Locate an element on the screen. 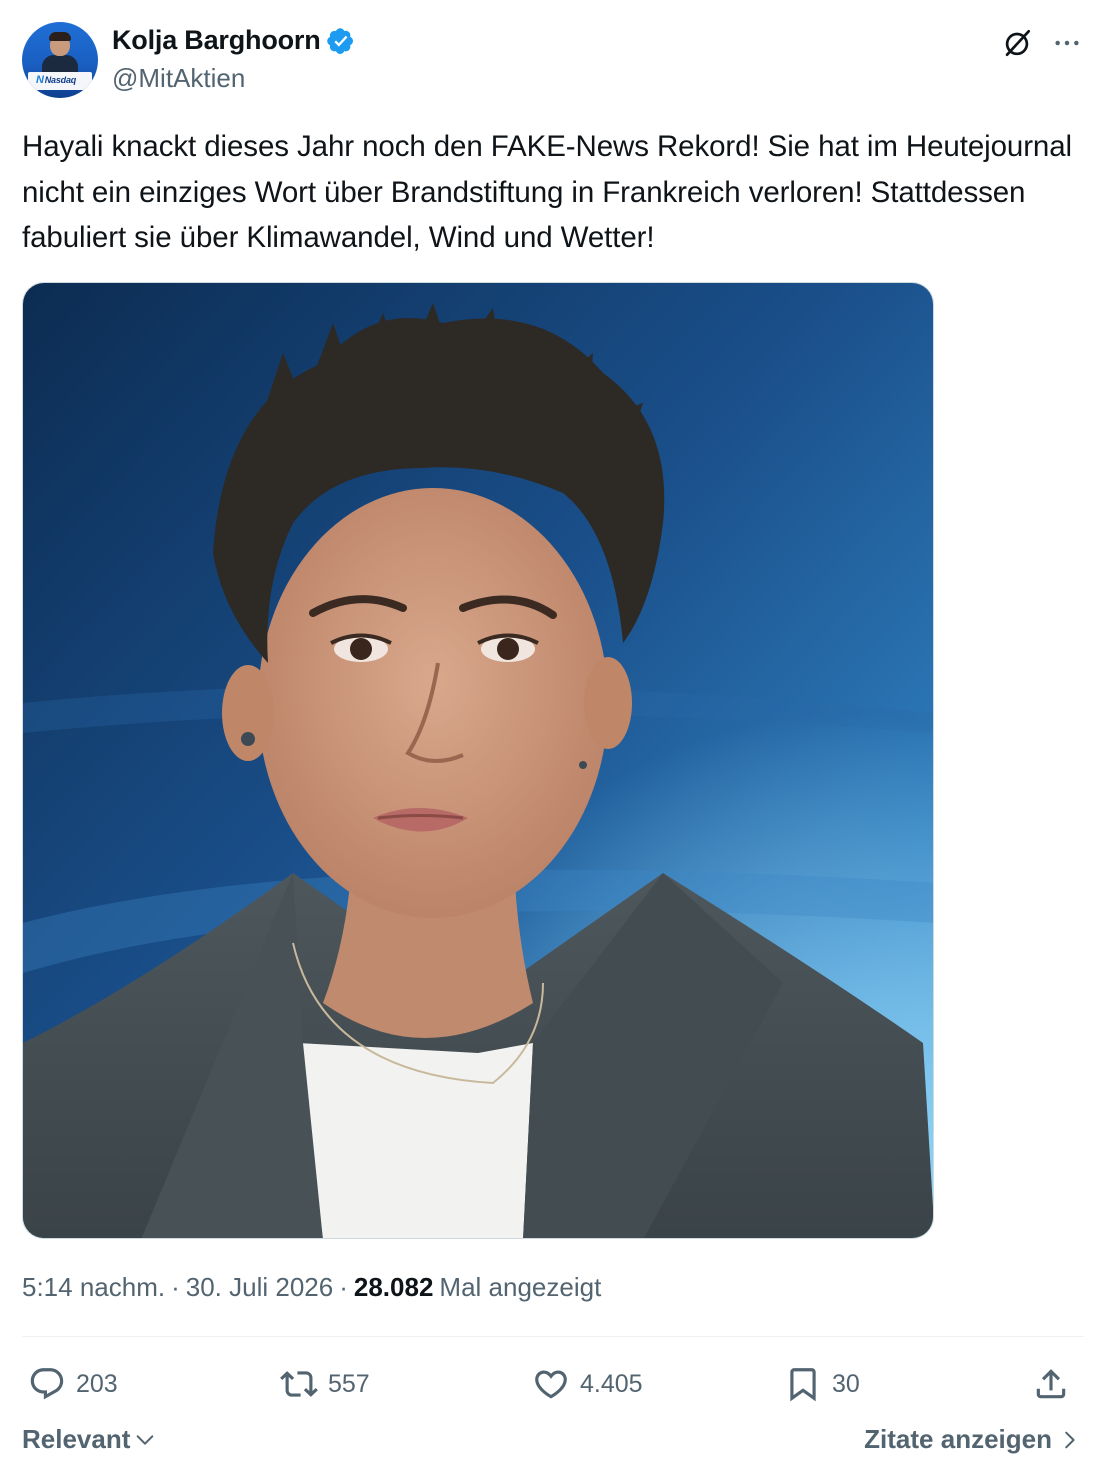  sort-dropdown: Relevant is located at coordinates (89, 1439).